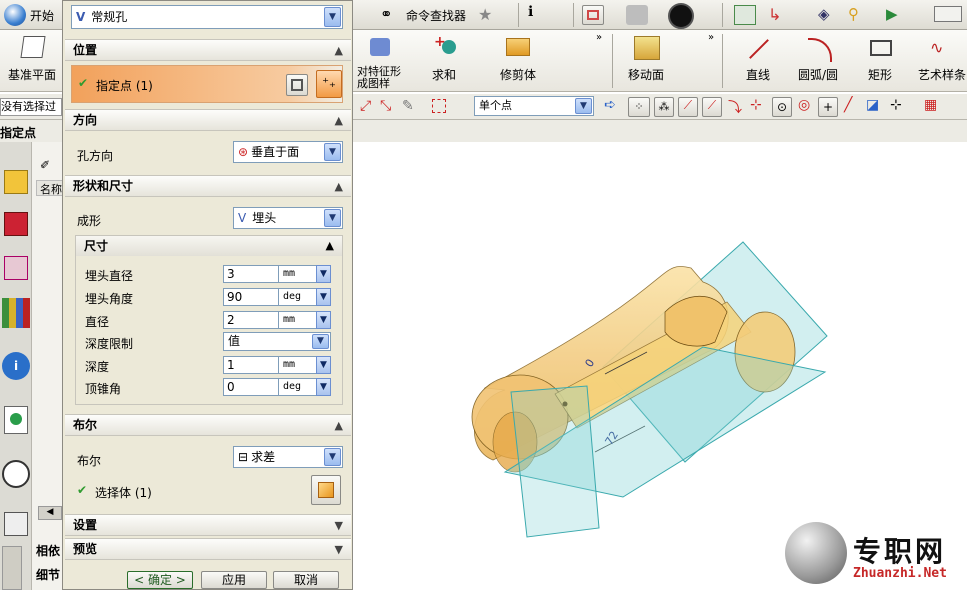  I want to click on dependencies-header: 相依, so click(50, 550).